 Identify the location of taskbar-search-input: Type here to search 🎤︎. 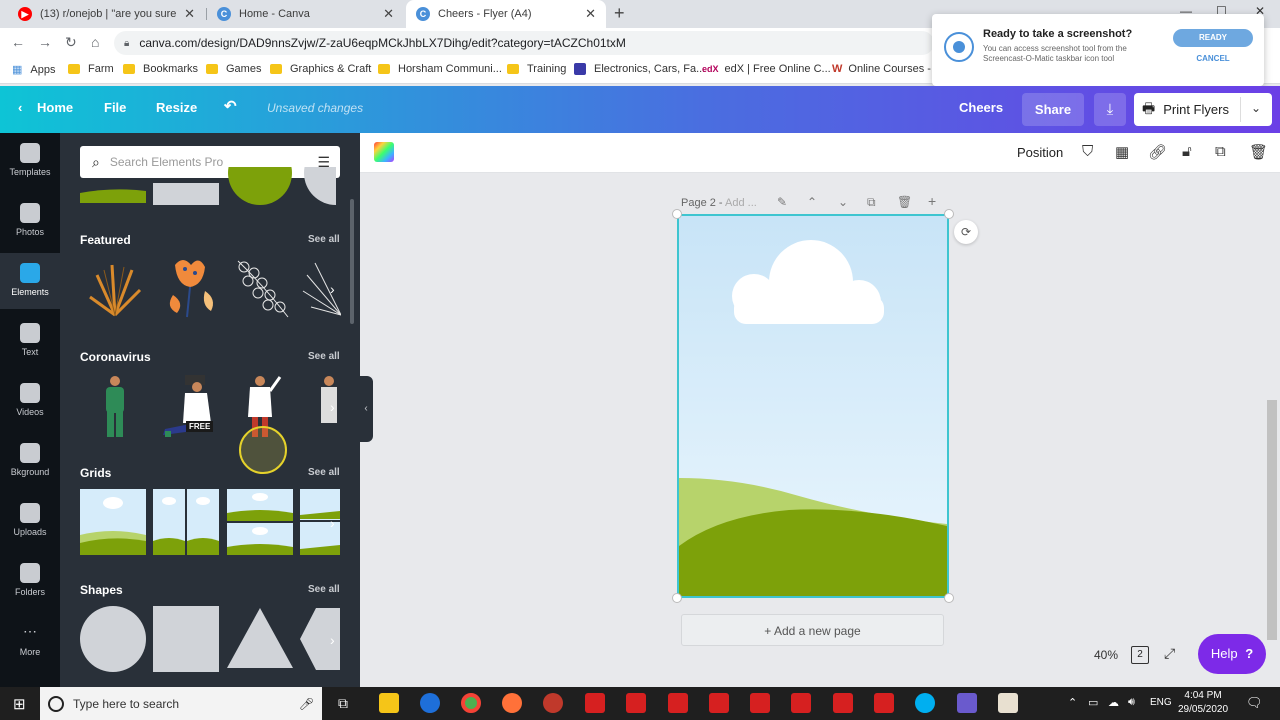
(181, 703).